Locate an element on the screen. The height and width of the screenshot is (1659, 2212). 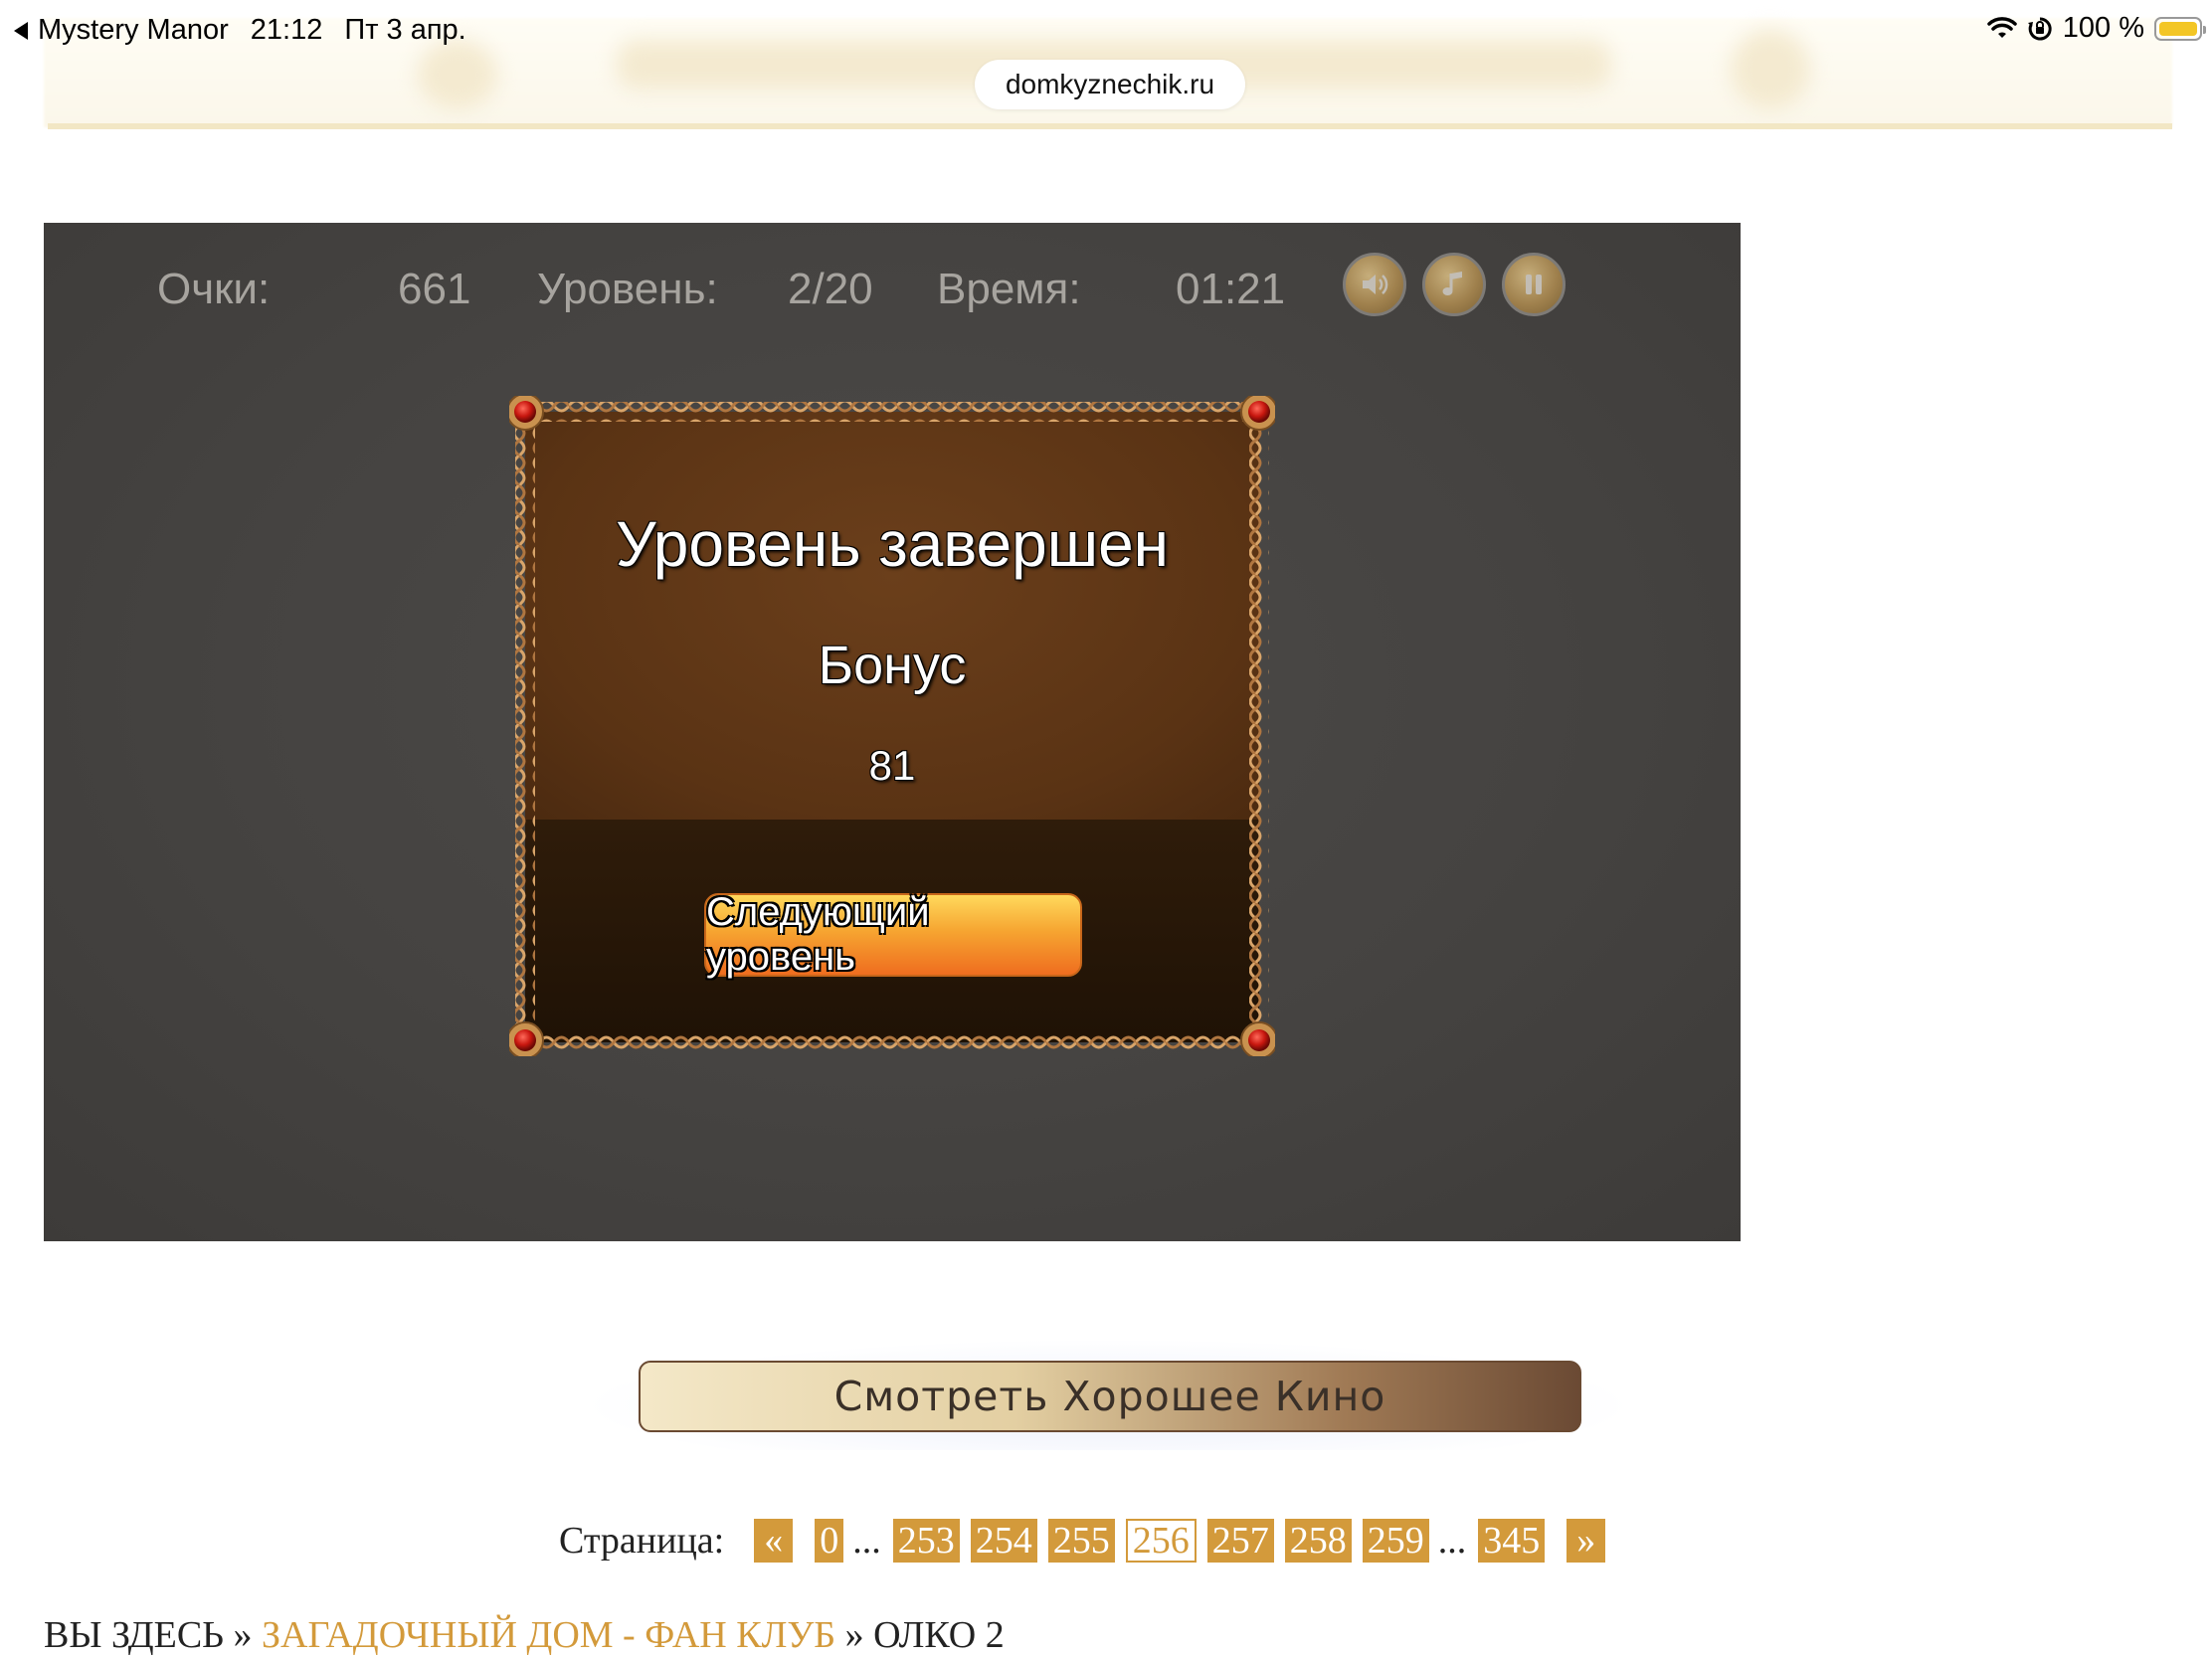
breadcrumb-current: ОЛКО 2 is located at coordinates (939, 1635).